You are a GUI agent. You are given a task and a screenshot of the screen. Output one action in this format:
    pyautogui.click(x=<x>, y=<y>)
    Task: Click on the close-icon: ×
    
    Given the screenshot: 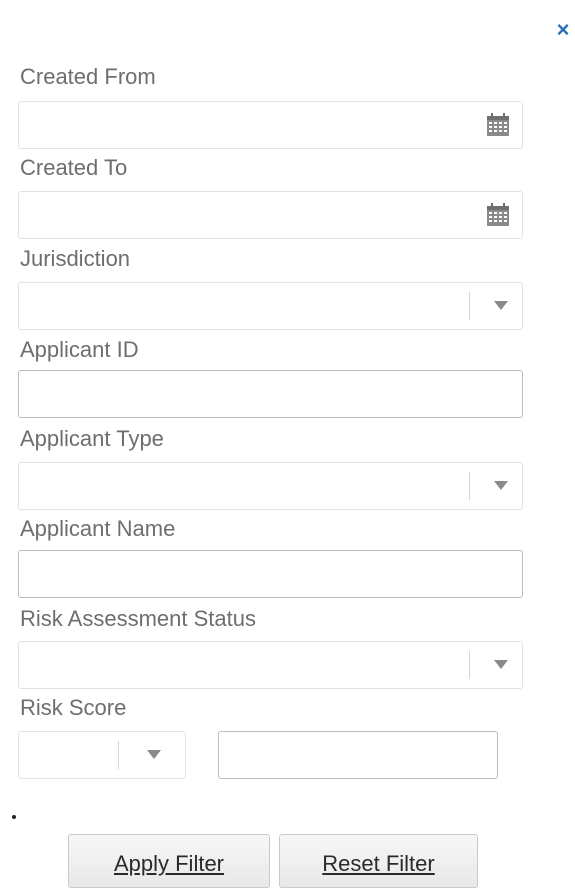 What is the action you would take?
    pyautogui.click(x=563, y=30)
    